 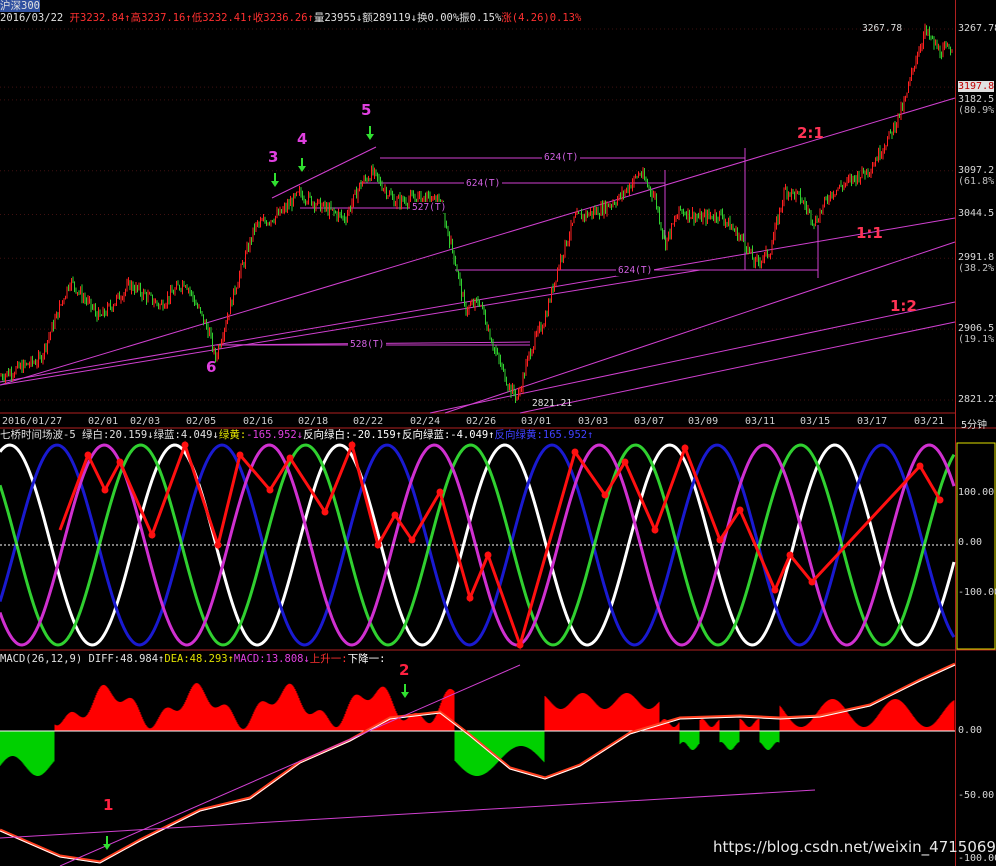 I want to click on wave-axis-100: 100.00, so click(x=976, y=492).